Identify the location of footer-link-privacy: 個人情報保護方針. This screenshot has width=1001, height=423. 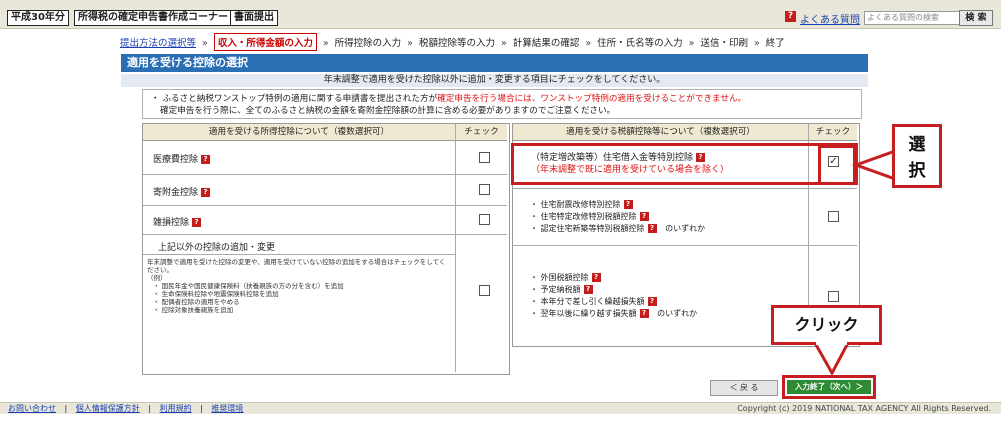
(108, 408).